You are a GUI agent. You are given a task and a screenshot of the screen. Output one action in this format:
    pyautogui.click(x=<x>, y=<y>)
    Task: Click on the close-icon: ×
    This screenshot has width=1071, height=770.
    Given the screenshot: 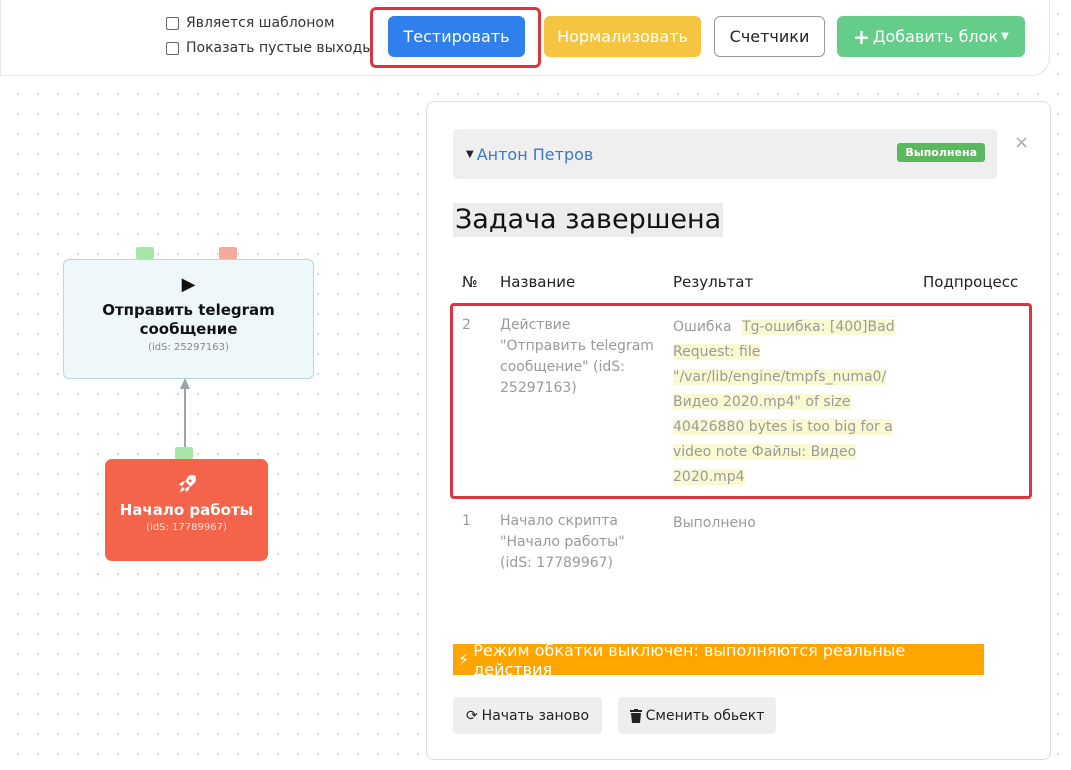 What is the action you would take?
    pyautogui.click(x=1021, y=142)
    